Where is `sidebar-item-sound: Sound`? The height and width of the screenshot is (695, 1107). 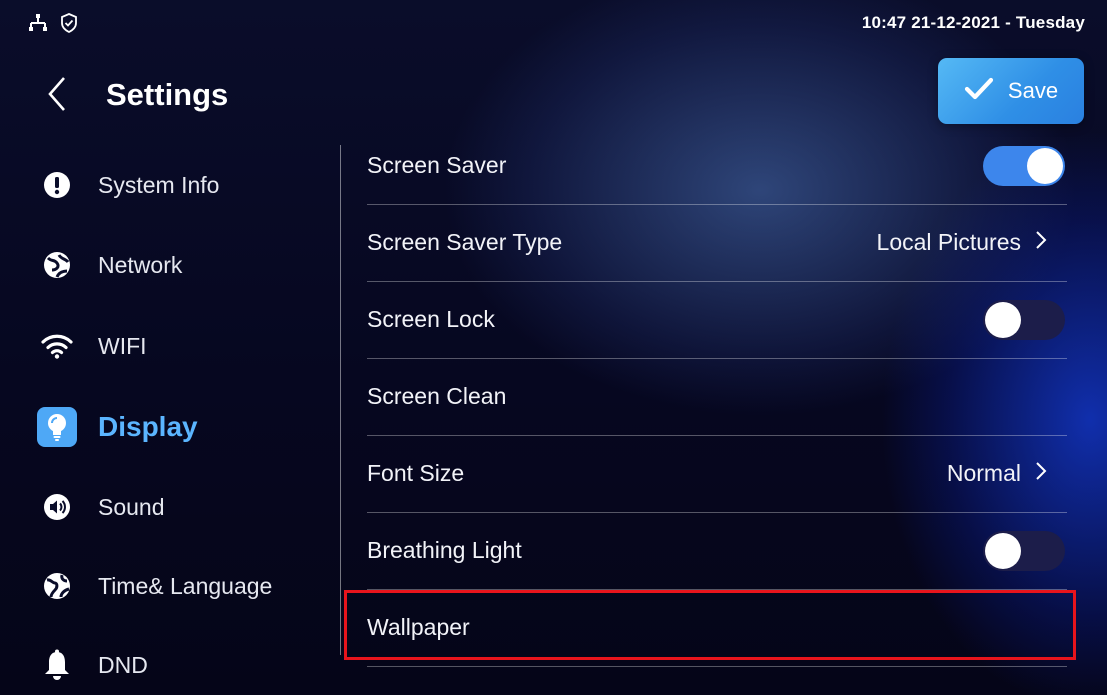 sidebar-item-sound: Sound is located at coordinates (185, 507).